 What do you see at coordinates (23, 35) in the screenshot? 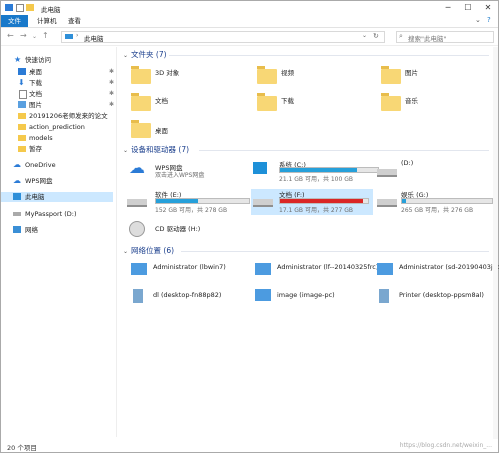
I see `forward-icon: →` at bounding box center [23, 35].